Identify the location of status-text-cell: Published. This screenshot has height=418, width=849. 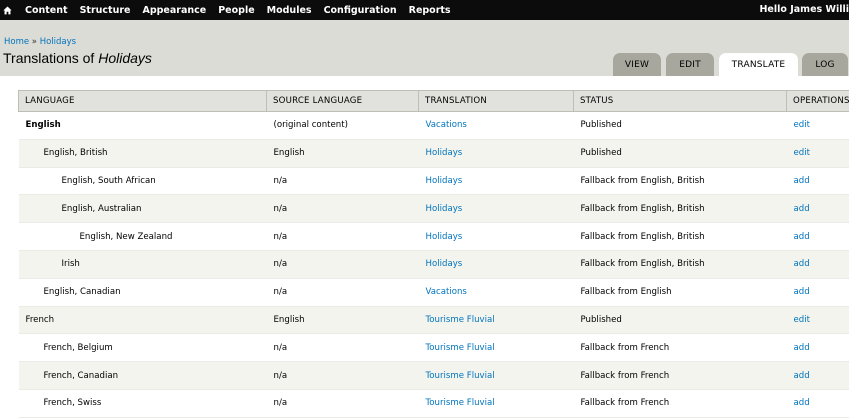
(680, 126).